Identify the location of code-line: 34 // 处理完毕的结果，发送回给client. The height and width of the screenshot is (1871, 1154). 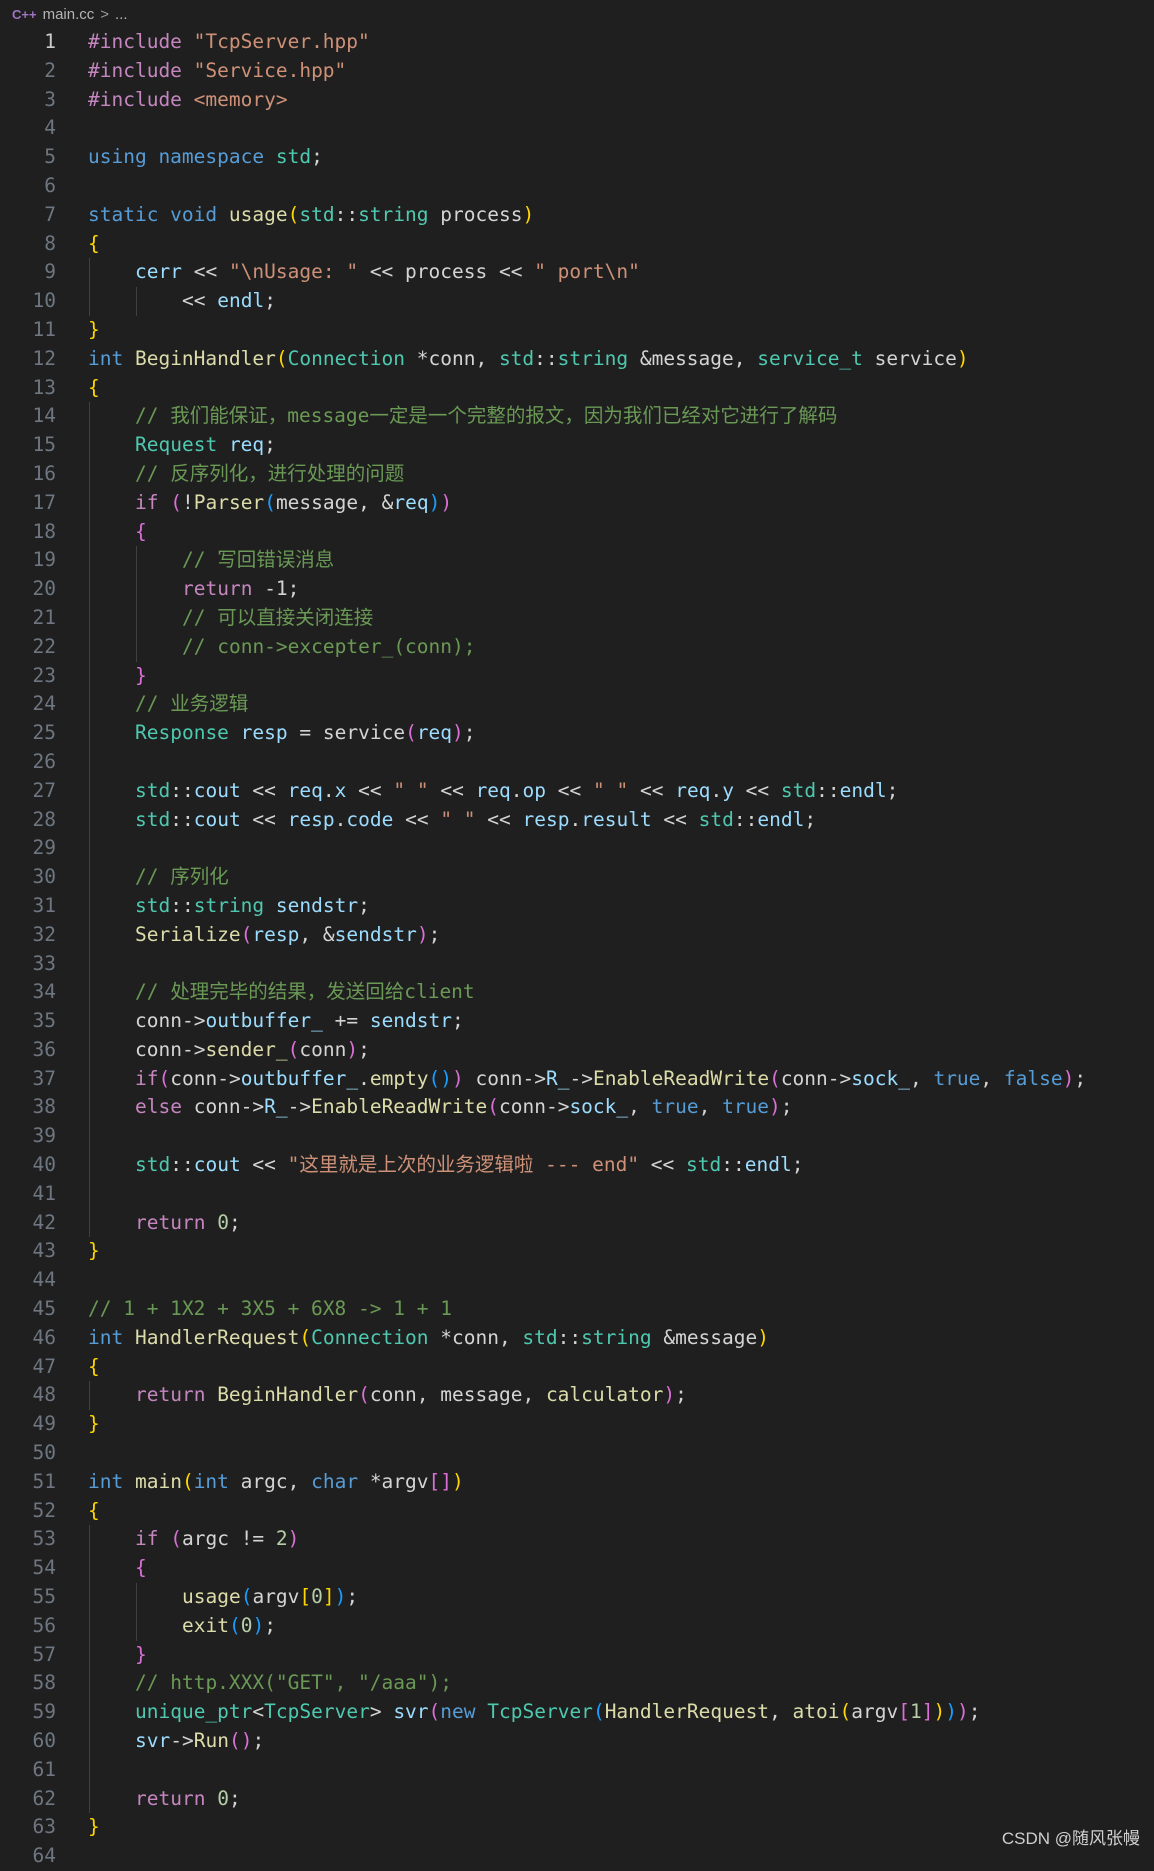
(577, 993).